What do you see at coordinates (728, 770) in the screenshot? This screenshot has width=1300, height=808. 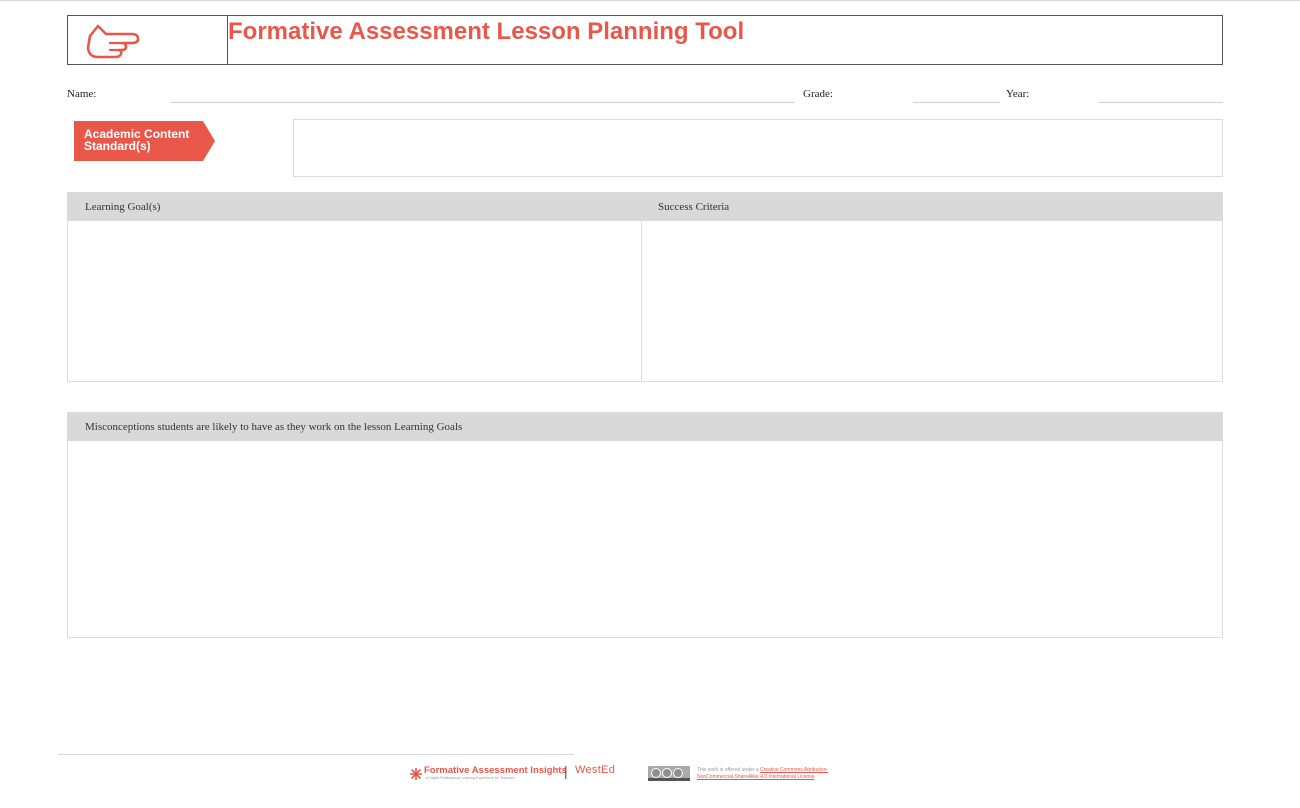 I see `license-prefix: This work is offered under a` at bounding box center [728, 770].